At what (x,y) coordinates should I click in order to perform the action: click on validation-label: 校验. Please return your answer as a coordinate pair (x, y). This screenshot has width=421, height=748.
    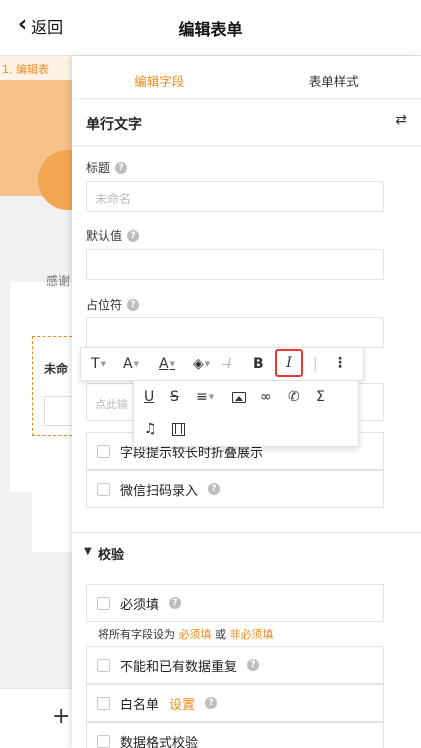
    Looking at the image, I should click on (111, 555).